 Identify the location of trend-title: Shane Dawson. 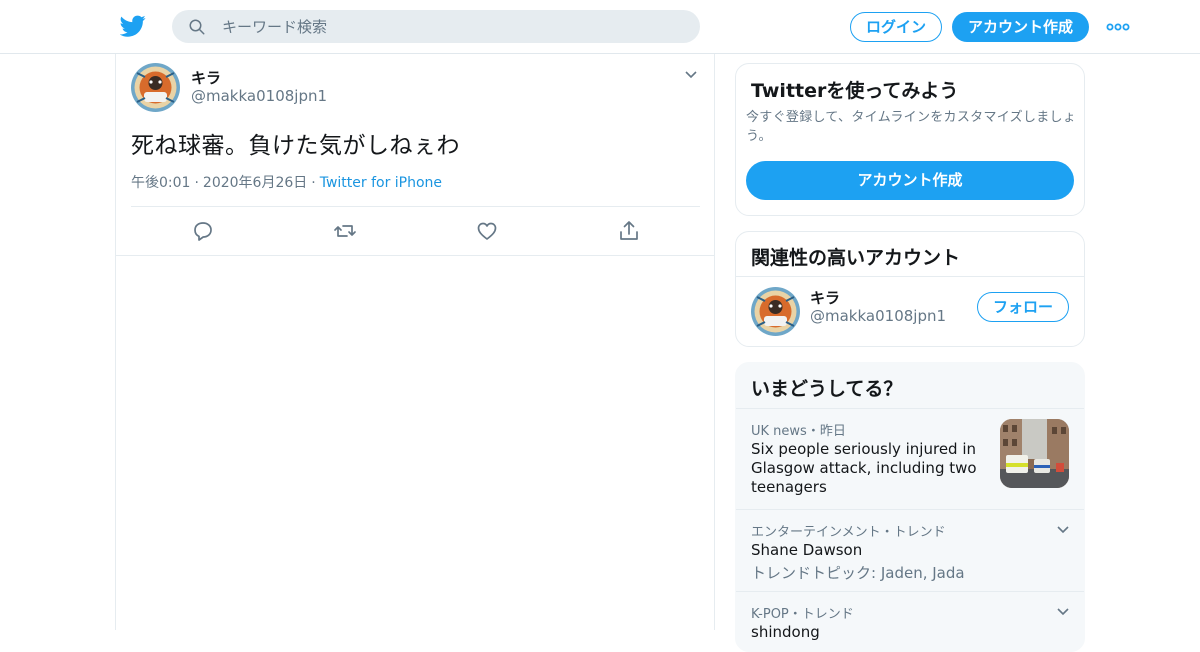
(807, 550).